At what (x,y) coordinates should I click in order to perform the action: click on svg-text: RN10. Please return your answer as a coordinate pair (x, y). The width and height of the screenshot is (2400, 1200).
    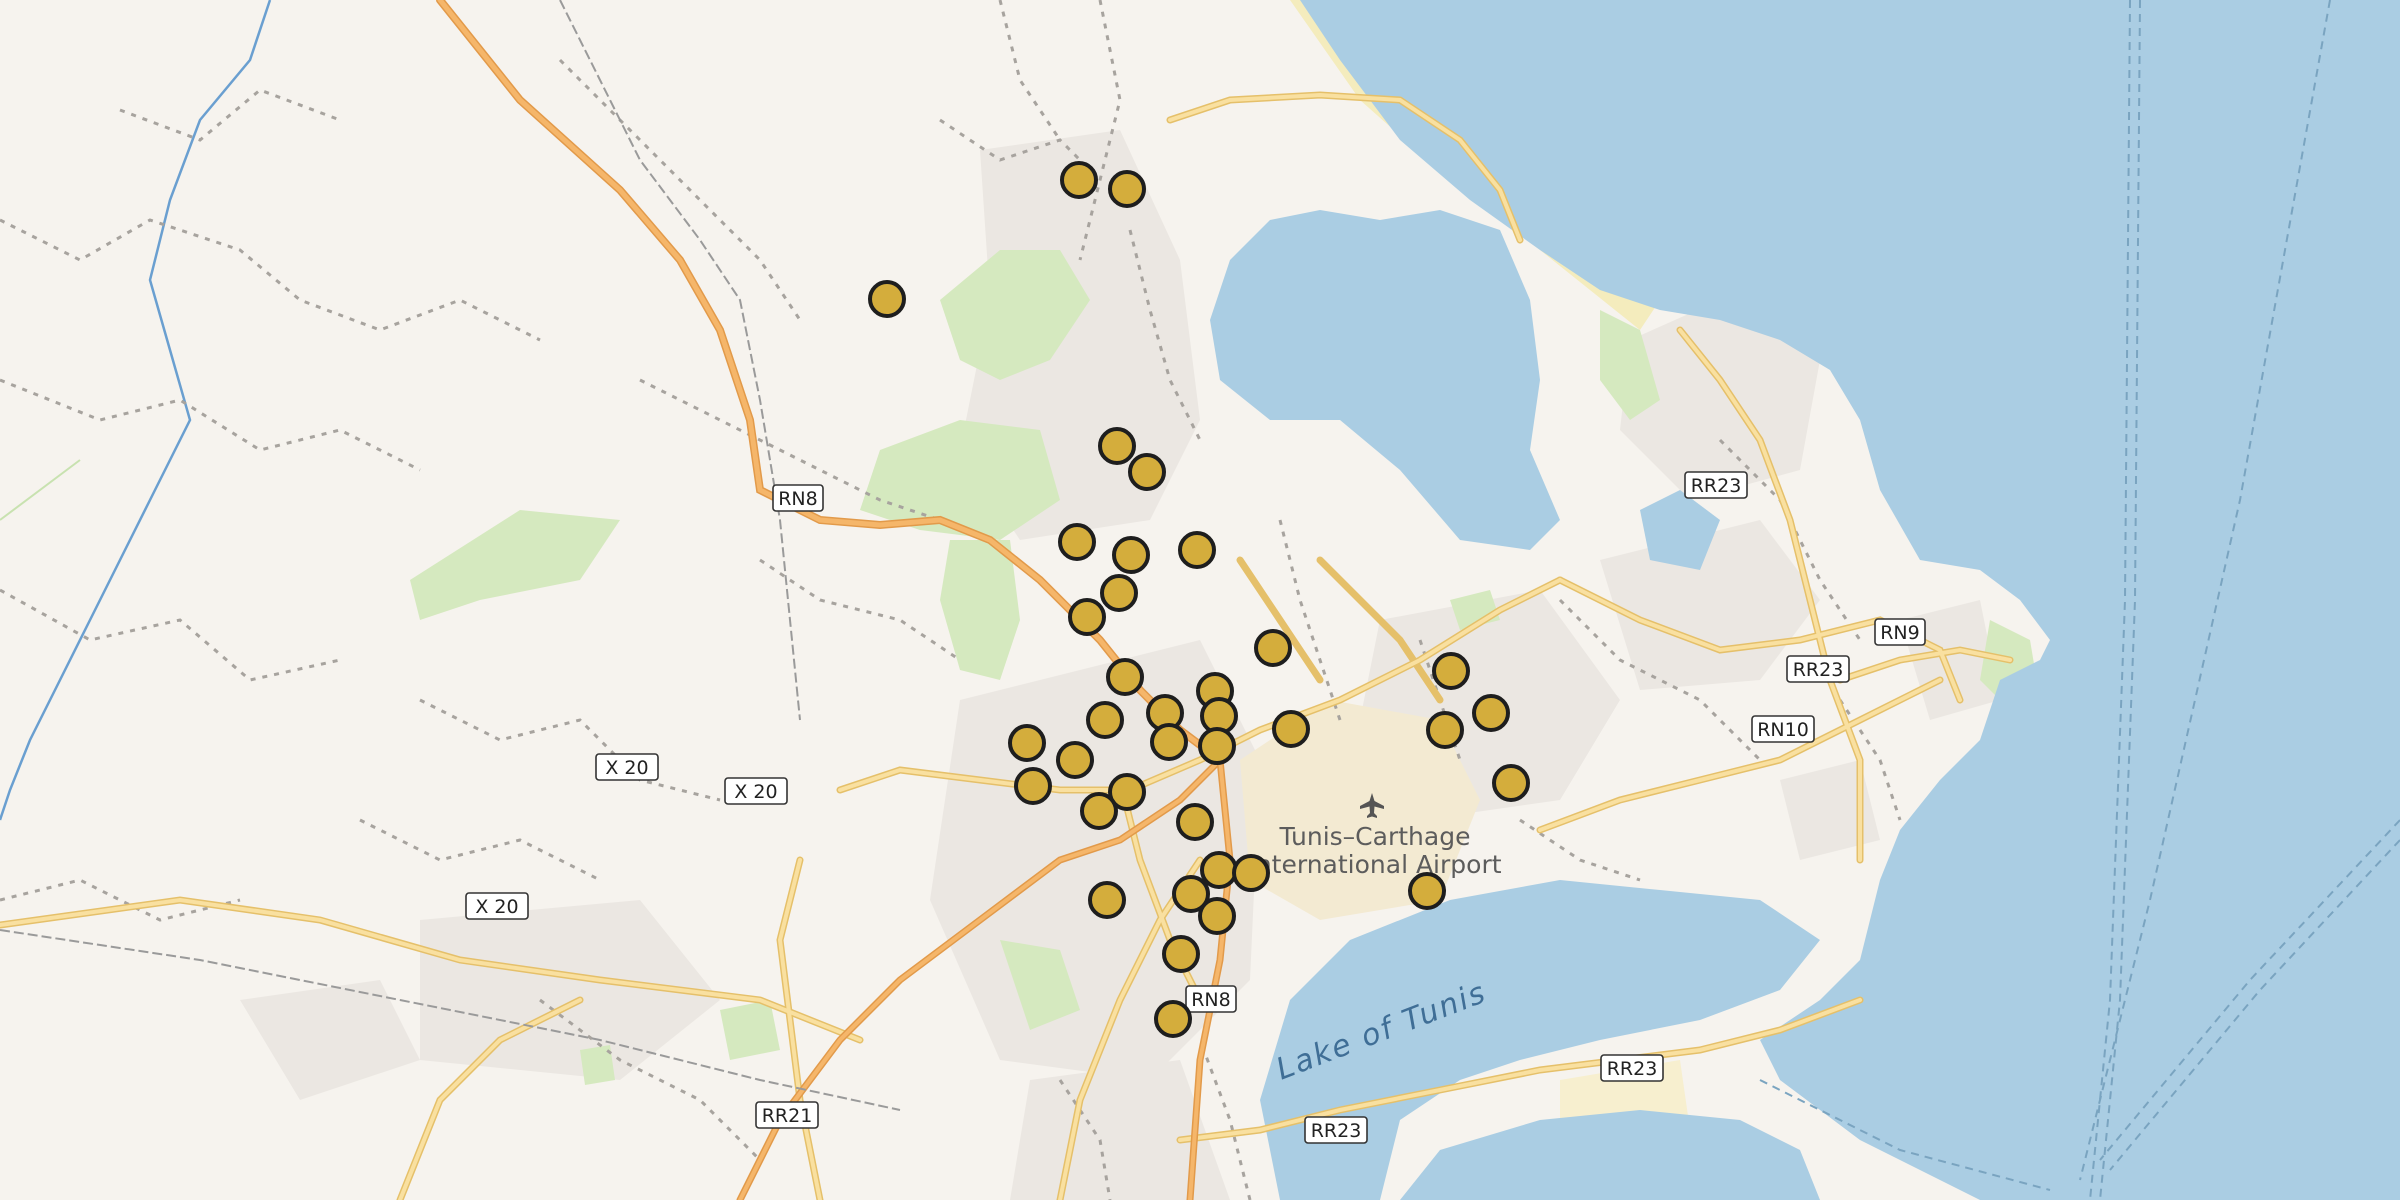
    Looking at the image, I should click on (1783, 730).